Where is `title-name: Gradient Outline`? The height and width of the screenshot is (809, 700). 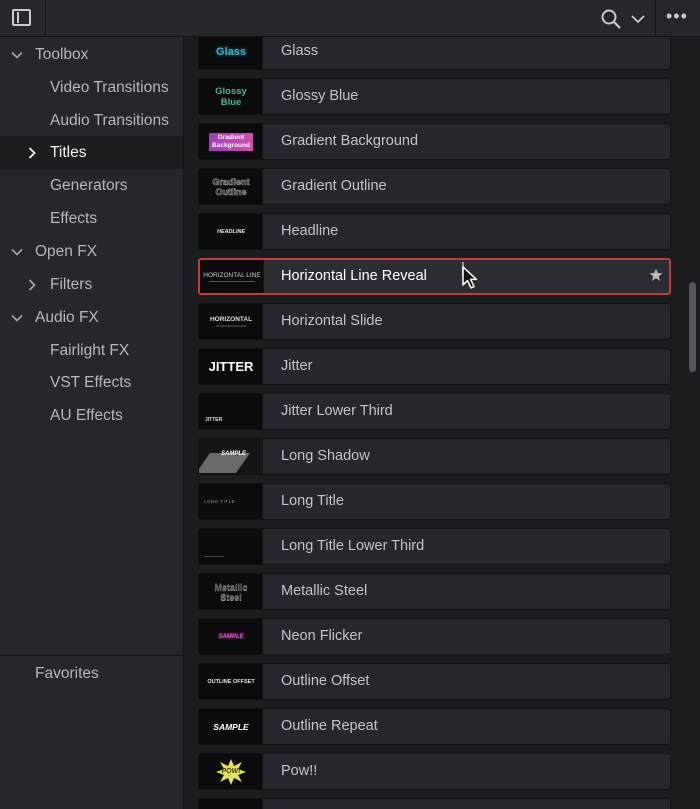 title-name: Gradient Outline is located at coordinates (334, 186).